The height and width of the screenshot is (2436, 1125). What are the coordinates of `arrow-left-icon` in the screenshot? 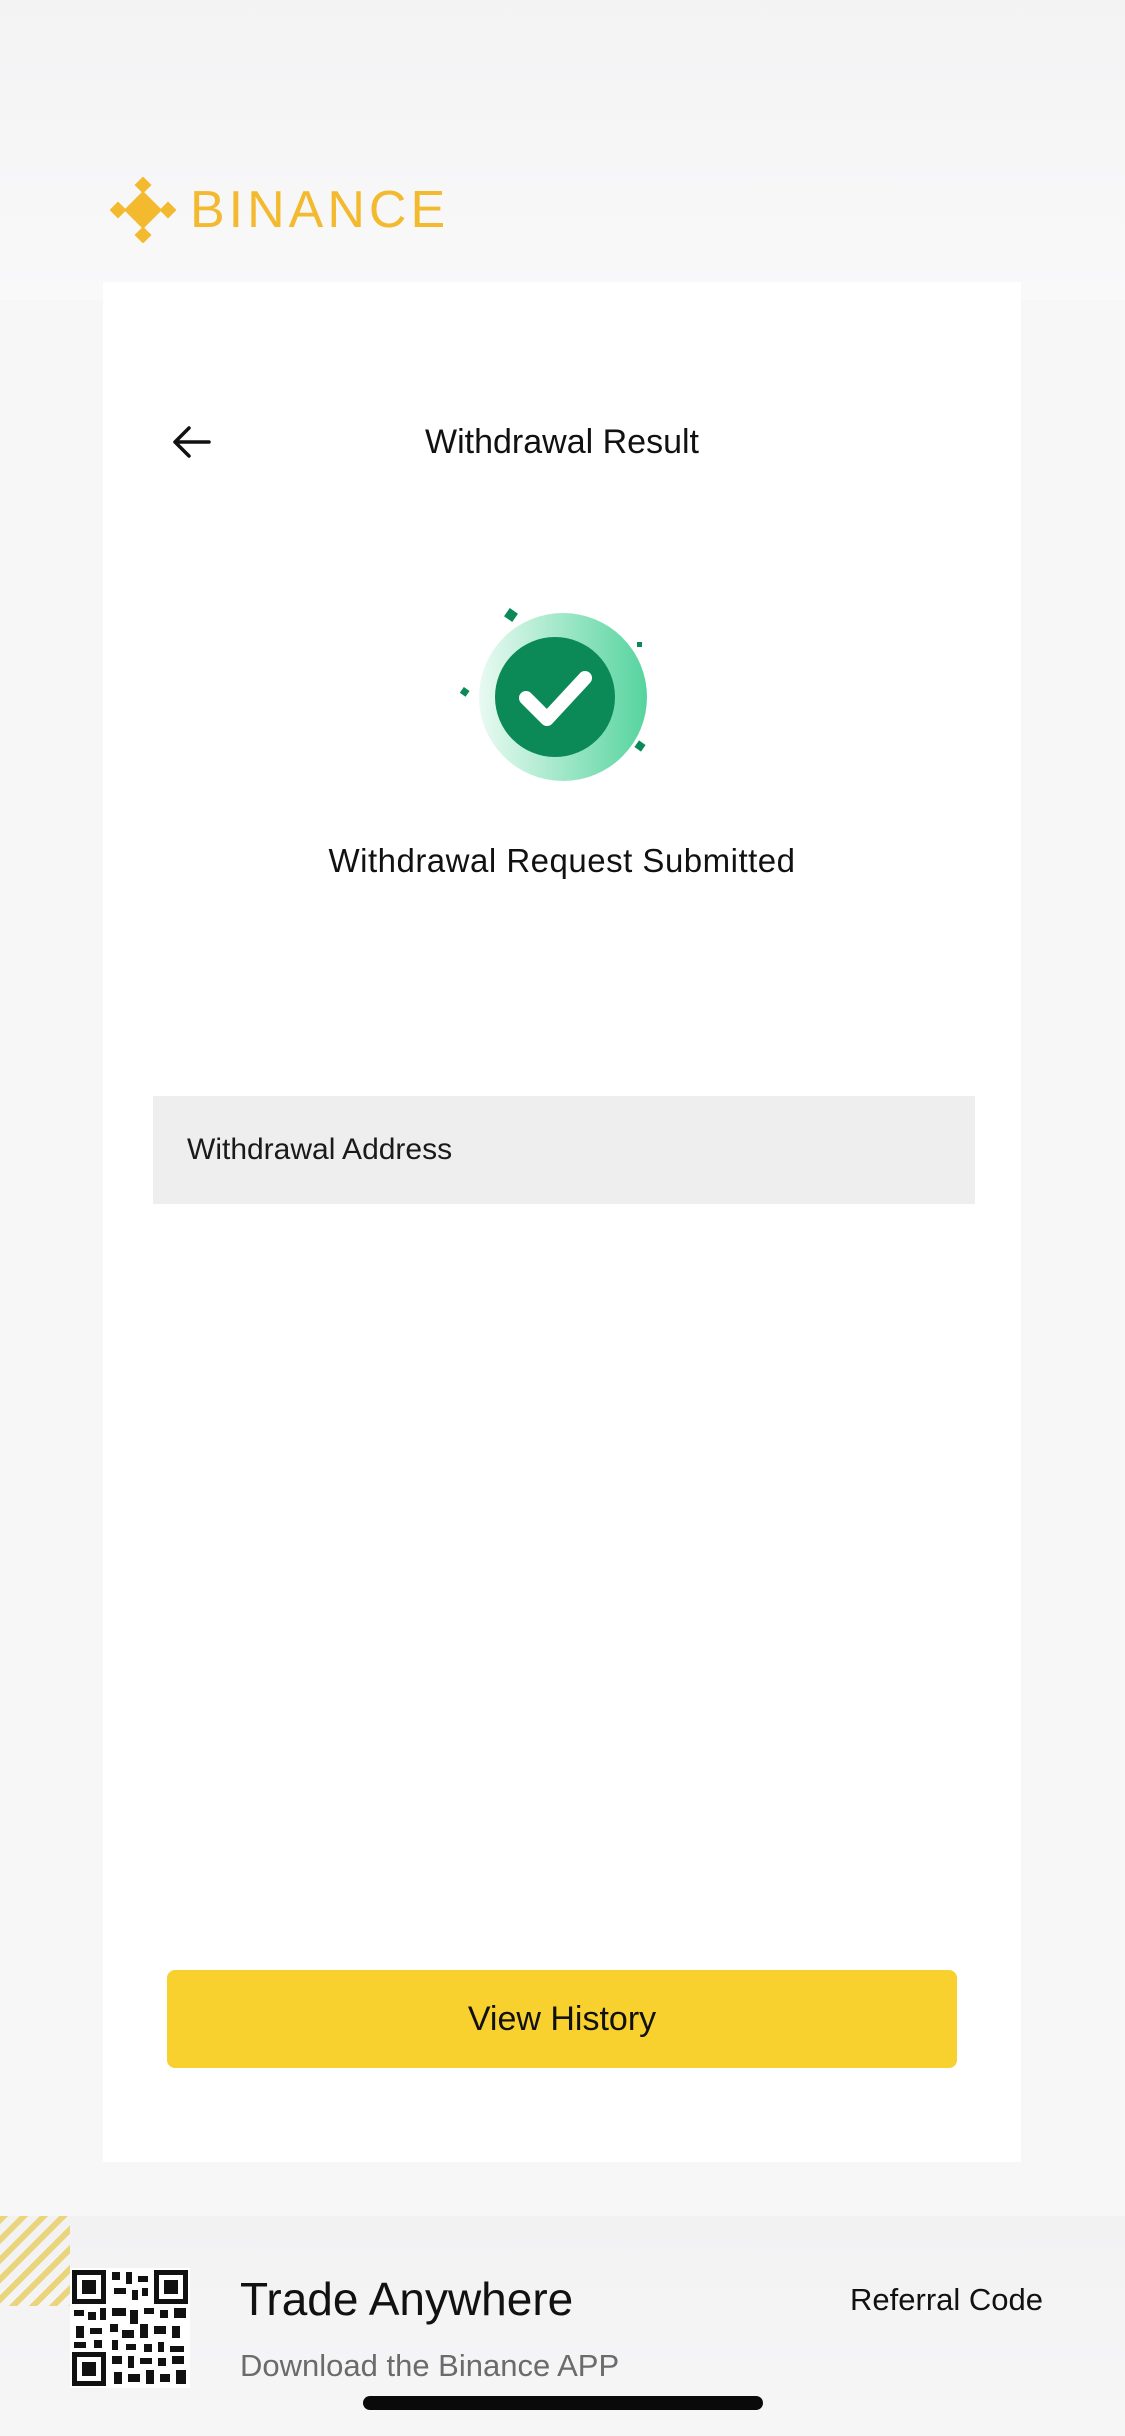 It's located at (192, 442).